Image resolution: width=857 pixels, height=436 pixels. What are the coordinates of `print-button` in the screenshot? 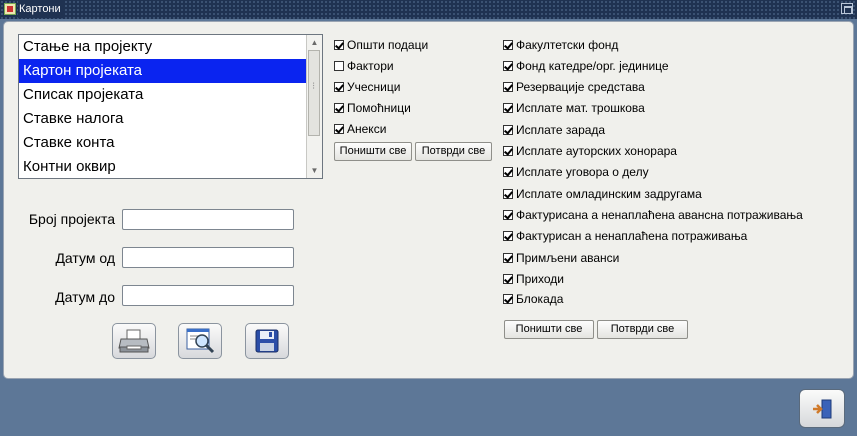 It's located at (134, 341).